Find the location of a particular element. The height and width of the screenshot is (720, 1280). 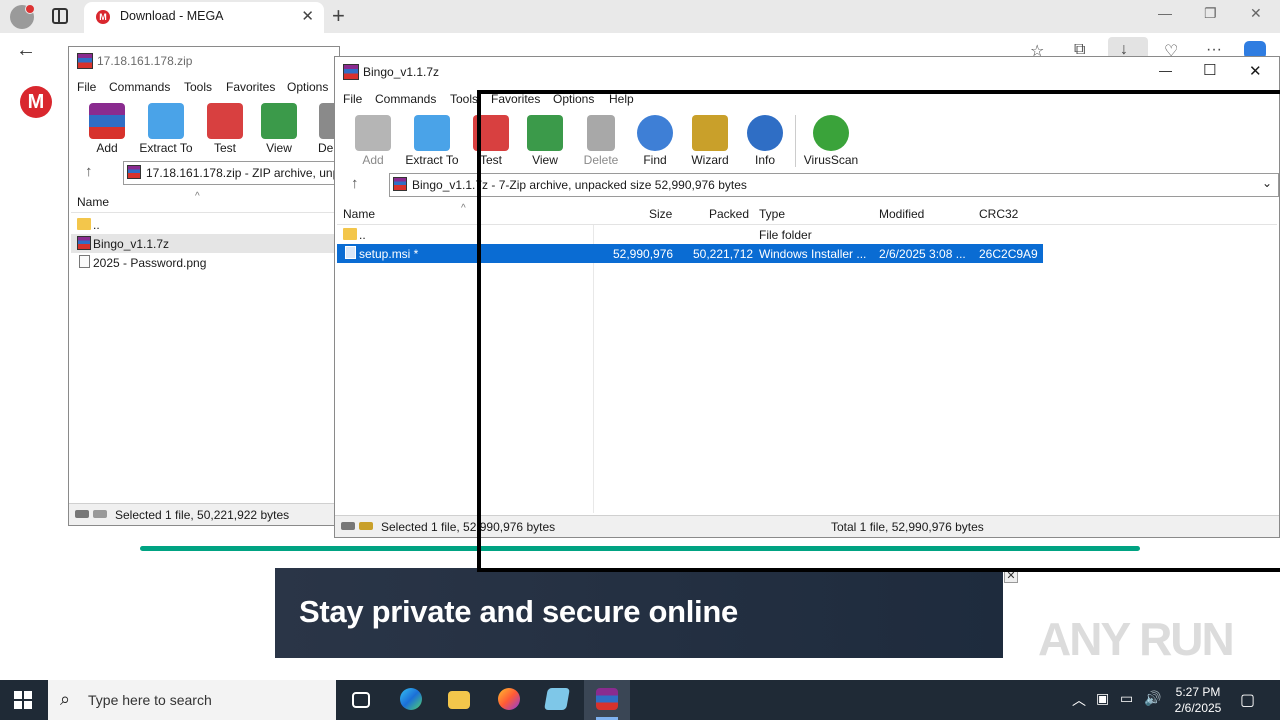

notifications-icon: ▢ is located at coordinates (1247, 700).